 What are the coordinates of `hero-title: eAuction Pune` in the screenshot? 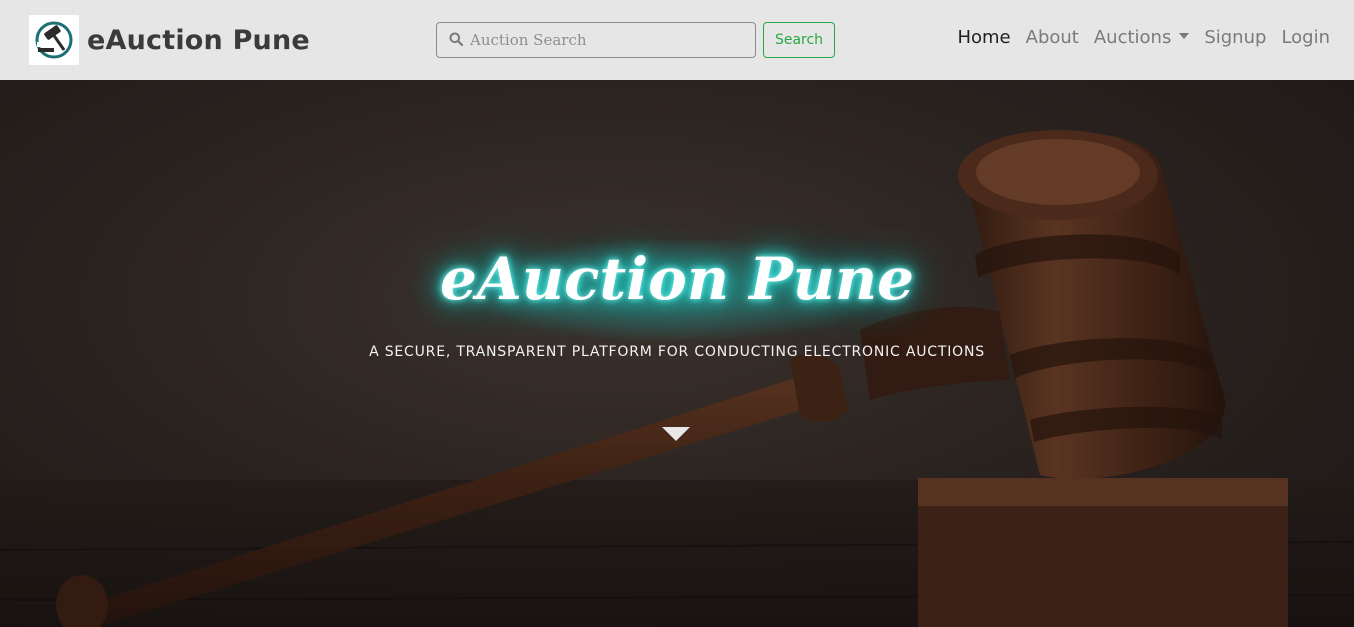 It's located at (677, 279).